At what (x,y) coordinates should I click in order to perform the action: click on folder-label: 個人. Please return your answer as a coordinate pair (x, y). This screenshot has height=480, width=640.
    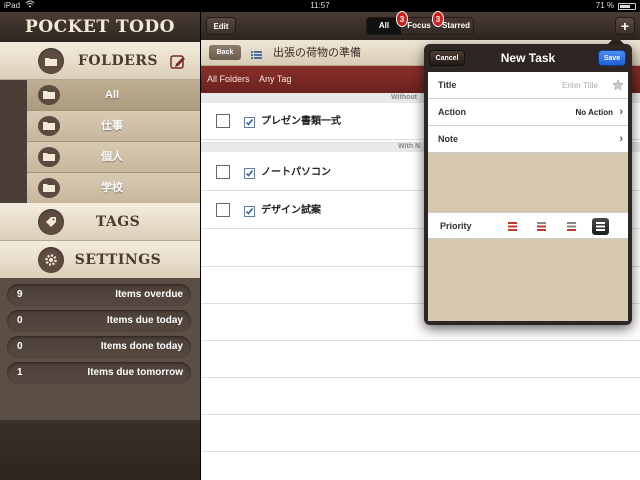
    Looking at the image, I should click on (112, 157).